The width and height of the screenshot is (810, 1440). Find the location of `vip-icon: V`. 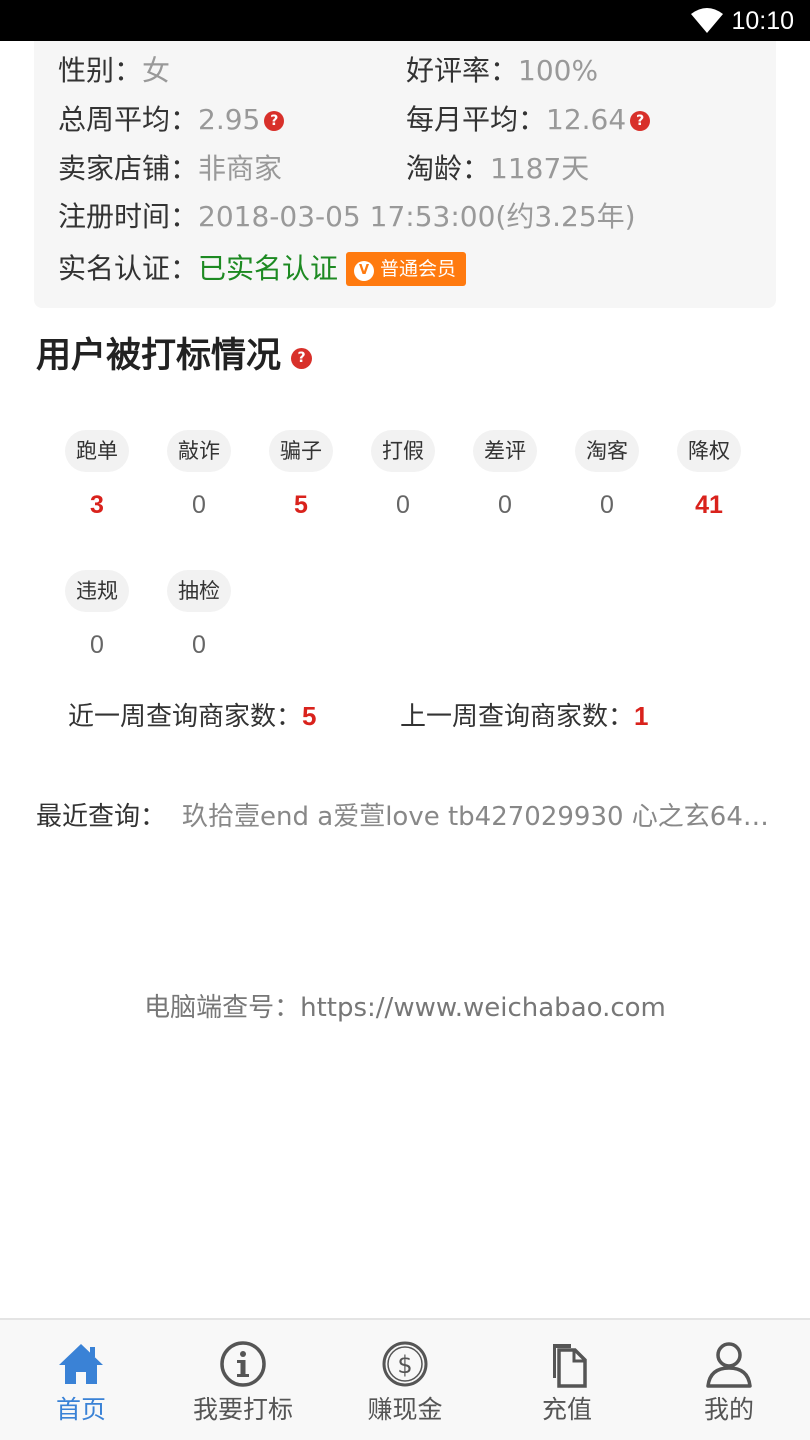

vip-icon: V is located at coordinates (364, 271).